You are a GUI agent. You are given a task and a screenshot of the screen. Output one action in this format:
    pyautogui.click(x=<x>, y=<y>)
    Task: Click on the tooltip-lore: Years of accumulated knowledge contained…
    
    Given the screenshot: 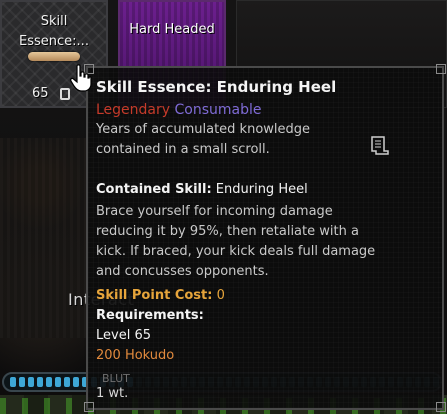 What is the action you would take?
    pyautogui.click(x=203, y=139)
    